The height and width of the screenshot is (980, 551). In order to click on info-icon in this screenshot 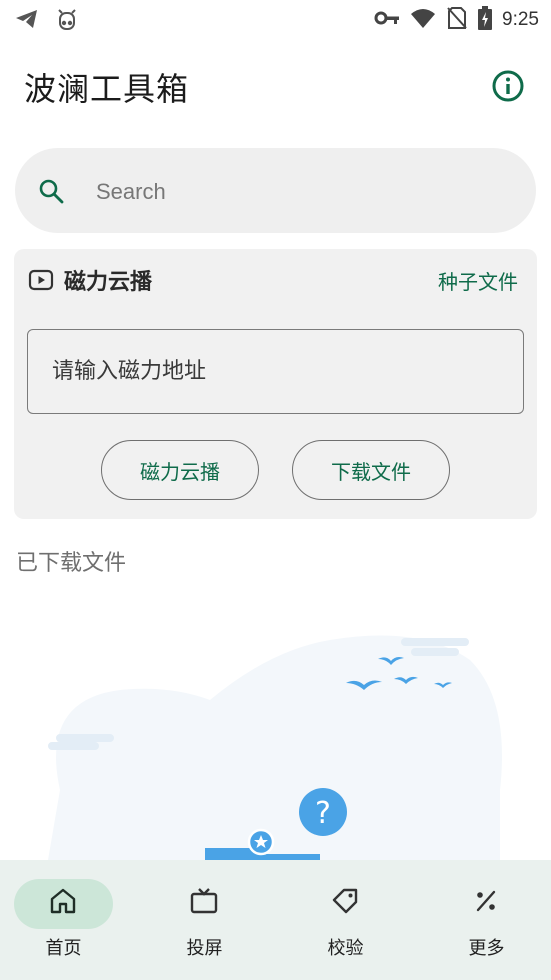, I will do `click(508, 86)`.